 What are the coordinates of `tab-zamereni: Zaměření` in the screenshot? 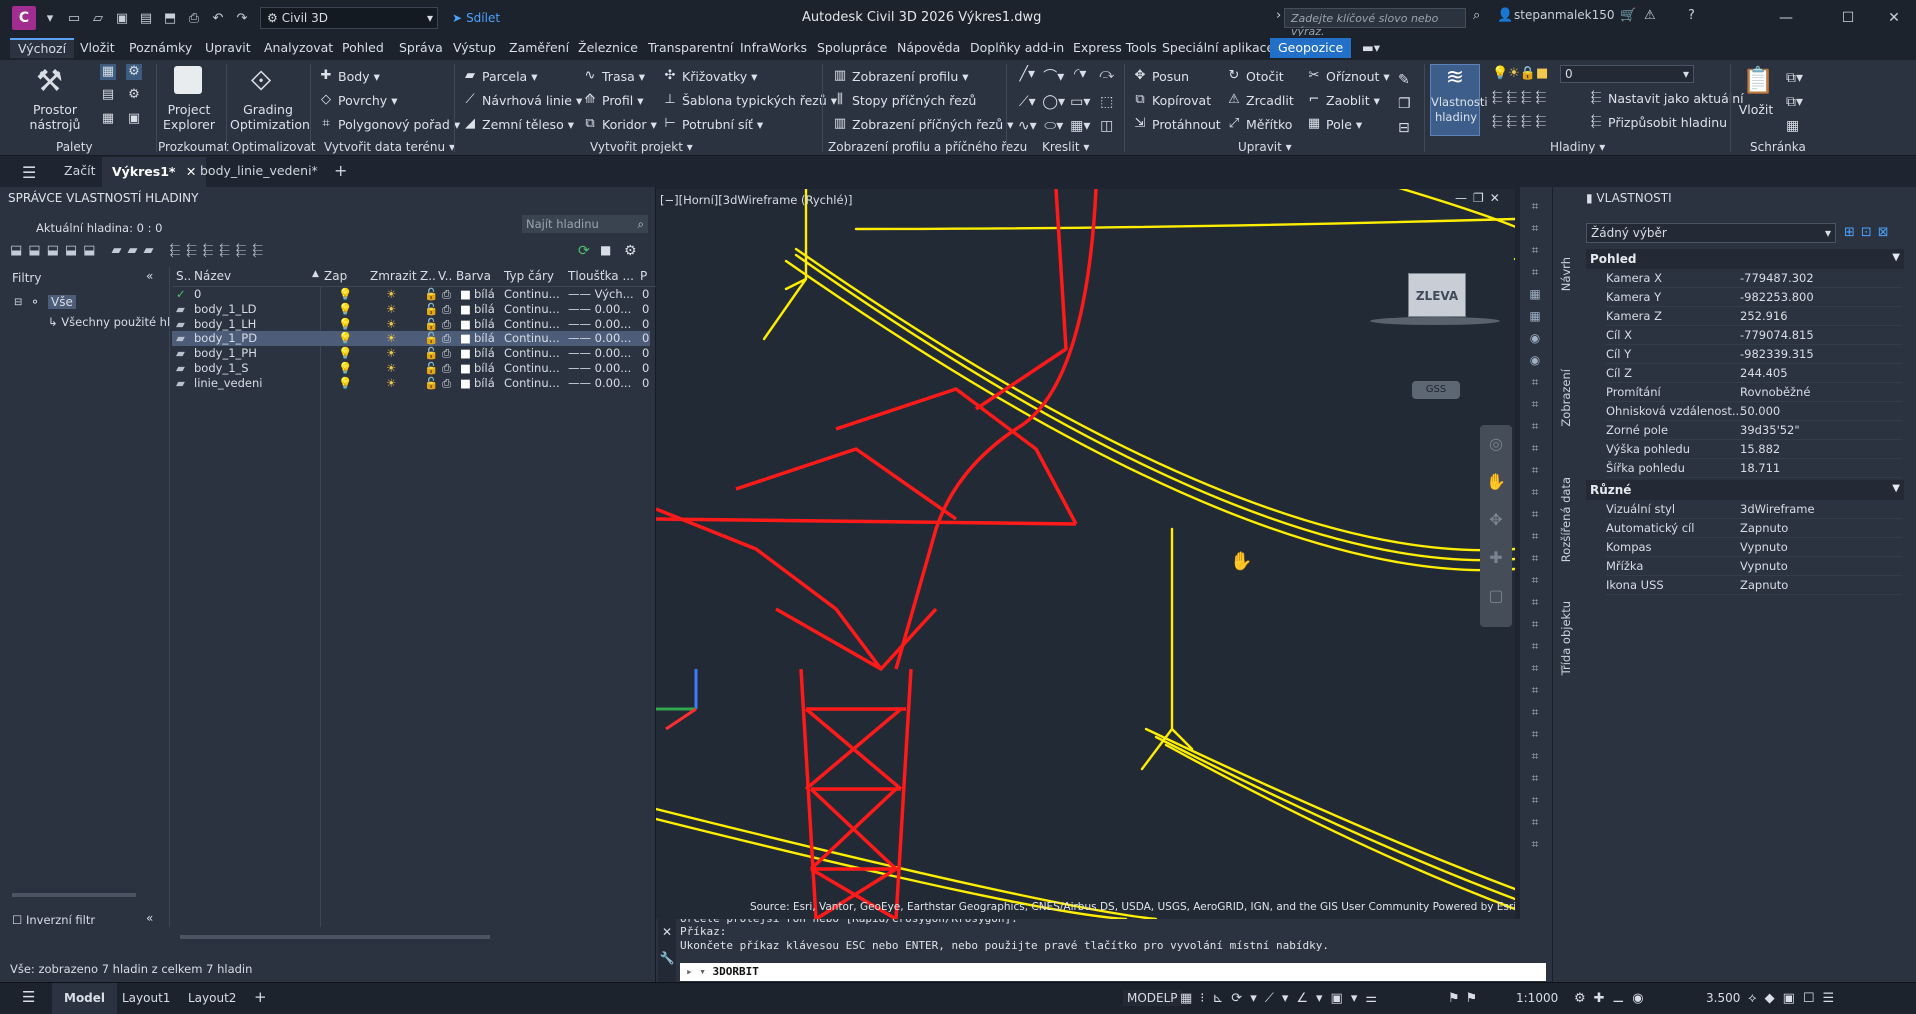 It's located at (539, 47).